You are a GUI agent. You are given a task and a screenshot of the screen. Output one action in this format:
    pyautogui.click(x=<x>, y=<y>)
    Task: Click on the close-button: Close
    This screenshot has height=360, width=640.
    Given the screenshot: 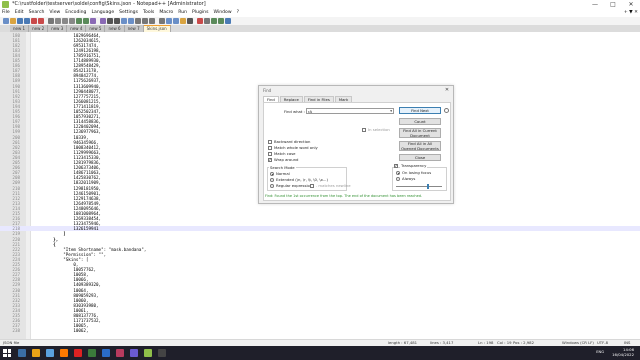 What is the action you would take?
    pyautogui.click(x=420, y=157)
    